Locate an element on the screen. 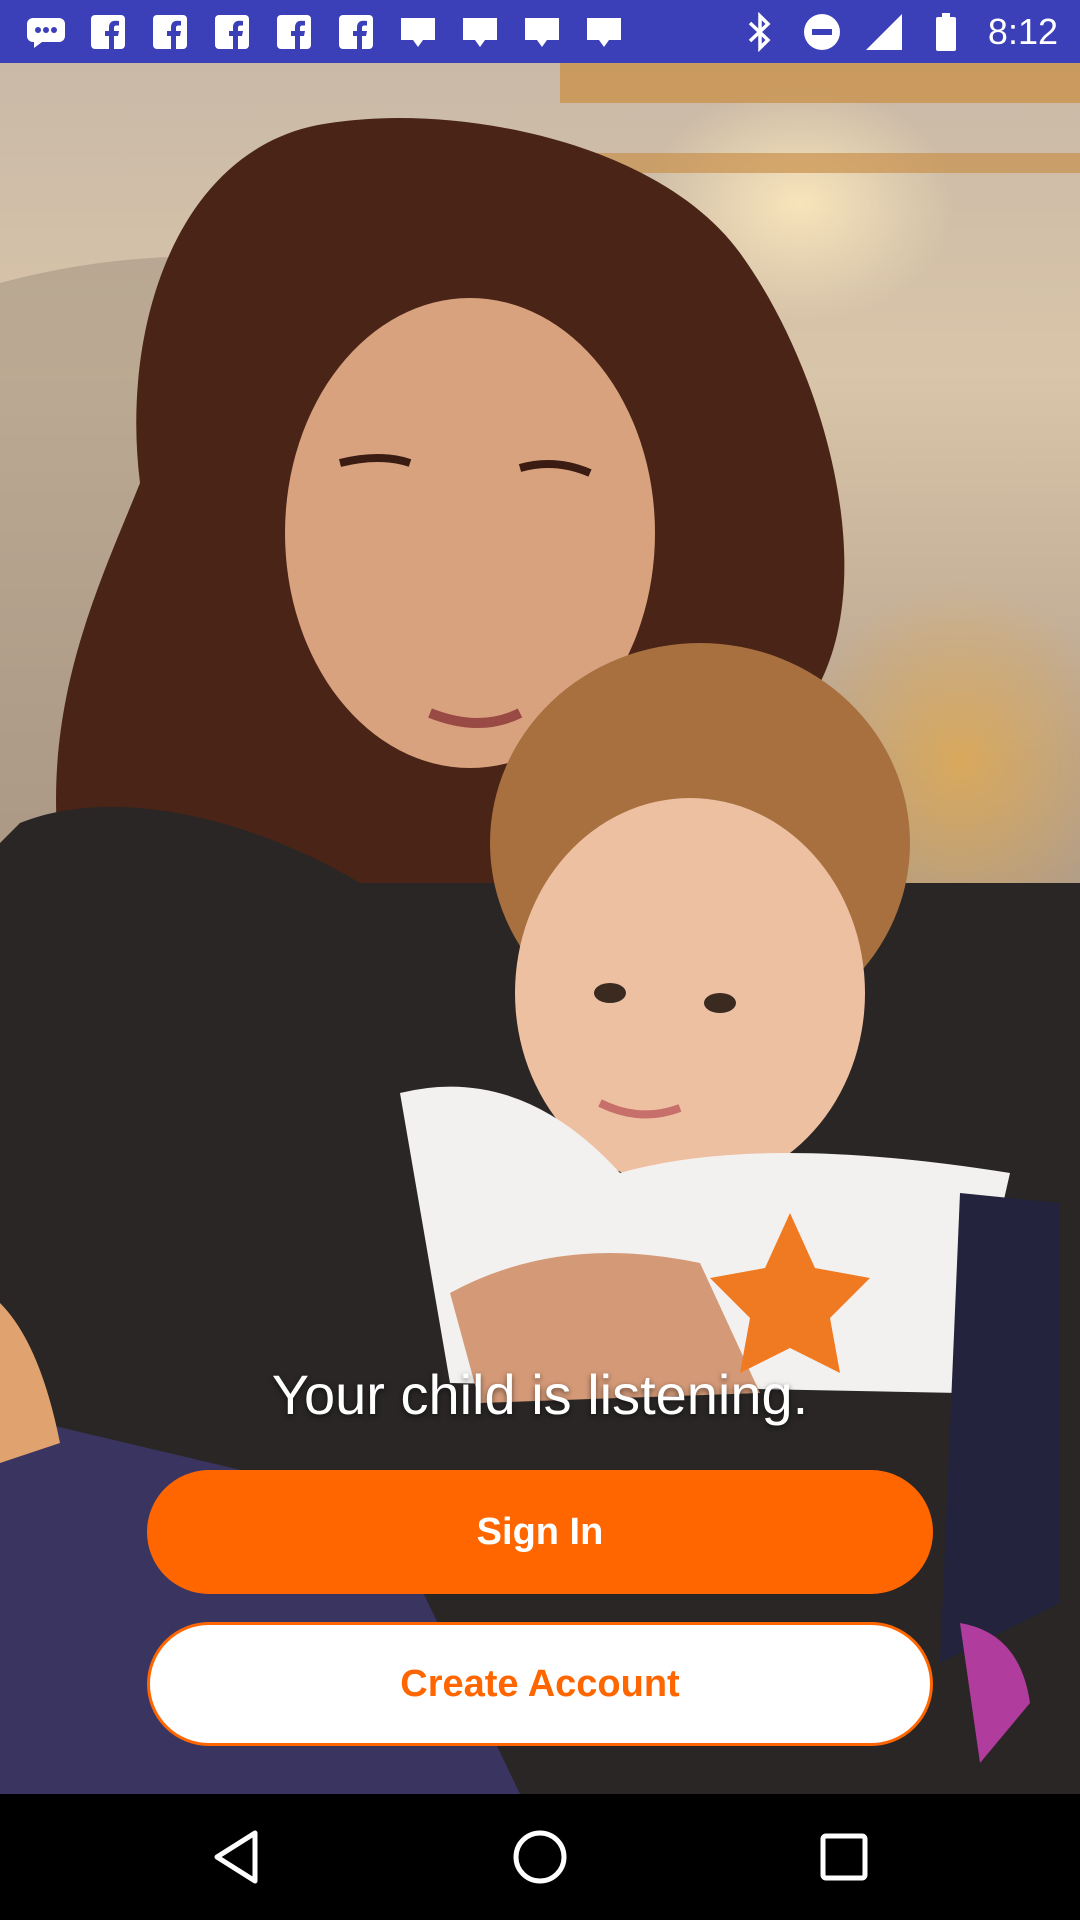 This screenshot has height=1920, width=1080. home-icon is located at coordinates (540, 1857).